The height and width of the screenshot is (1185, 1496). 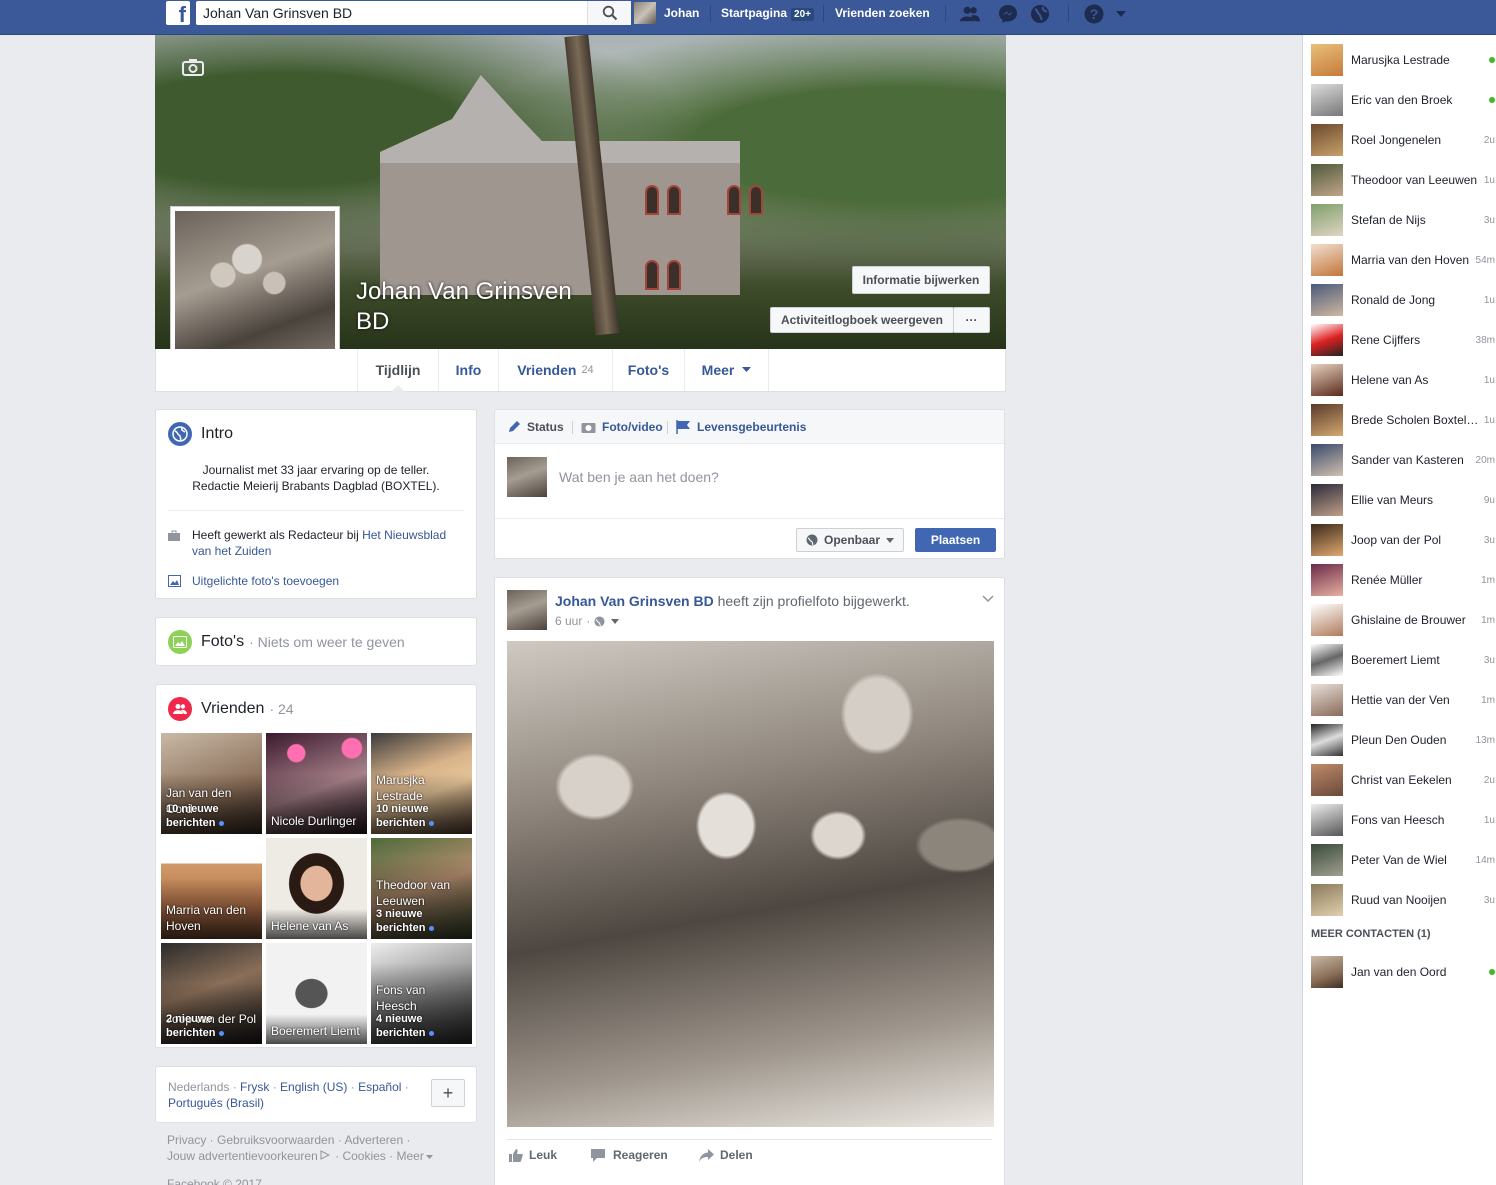 What do you see at coordinates (1403, 260) in the screenshot?
I see `chat-contact: Marria van den Hoven 54m` at bounding box center [1403, 260].